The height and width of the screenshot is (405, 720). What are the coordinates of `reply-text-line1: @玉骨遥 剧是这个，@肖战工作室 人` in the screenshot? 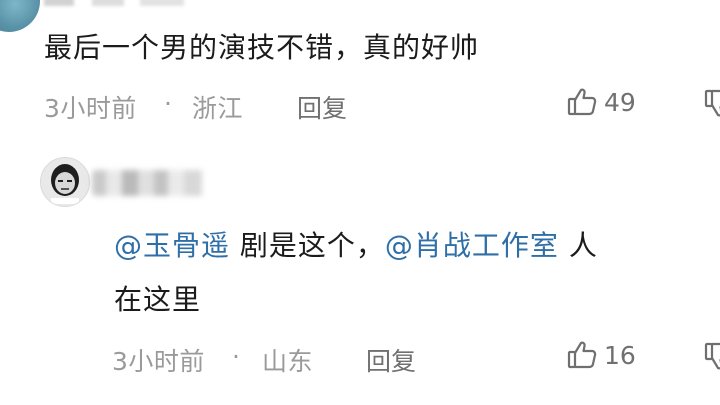 It's located at (356, 246).